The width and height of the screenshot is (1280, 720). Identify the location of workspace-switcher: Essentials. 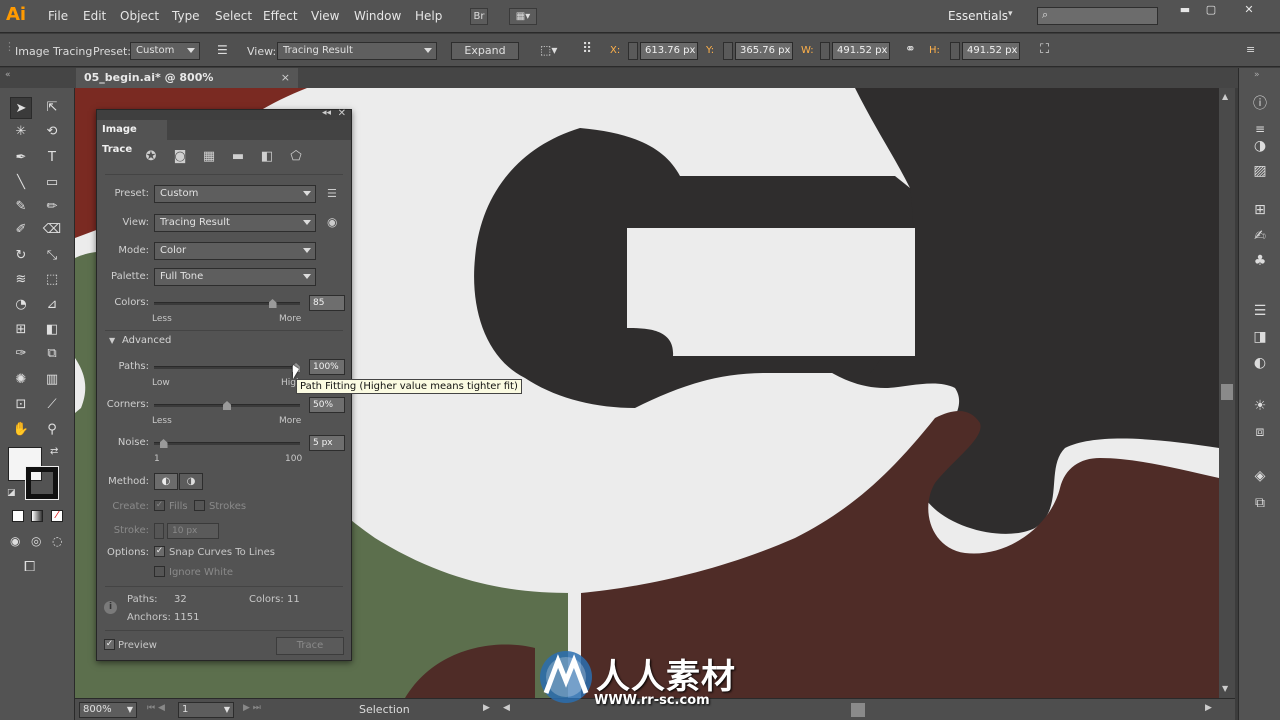
(978, 16).